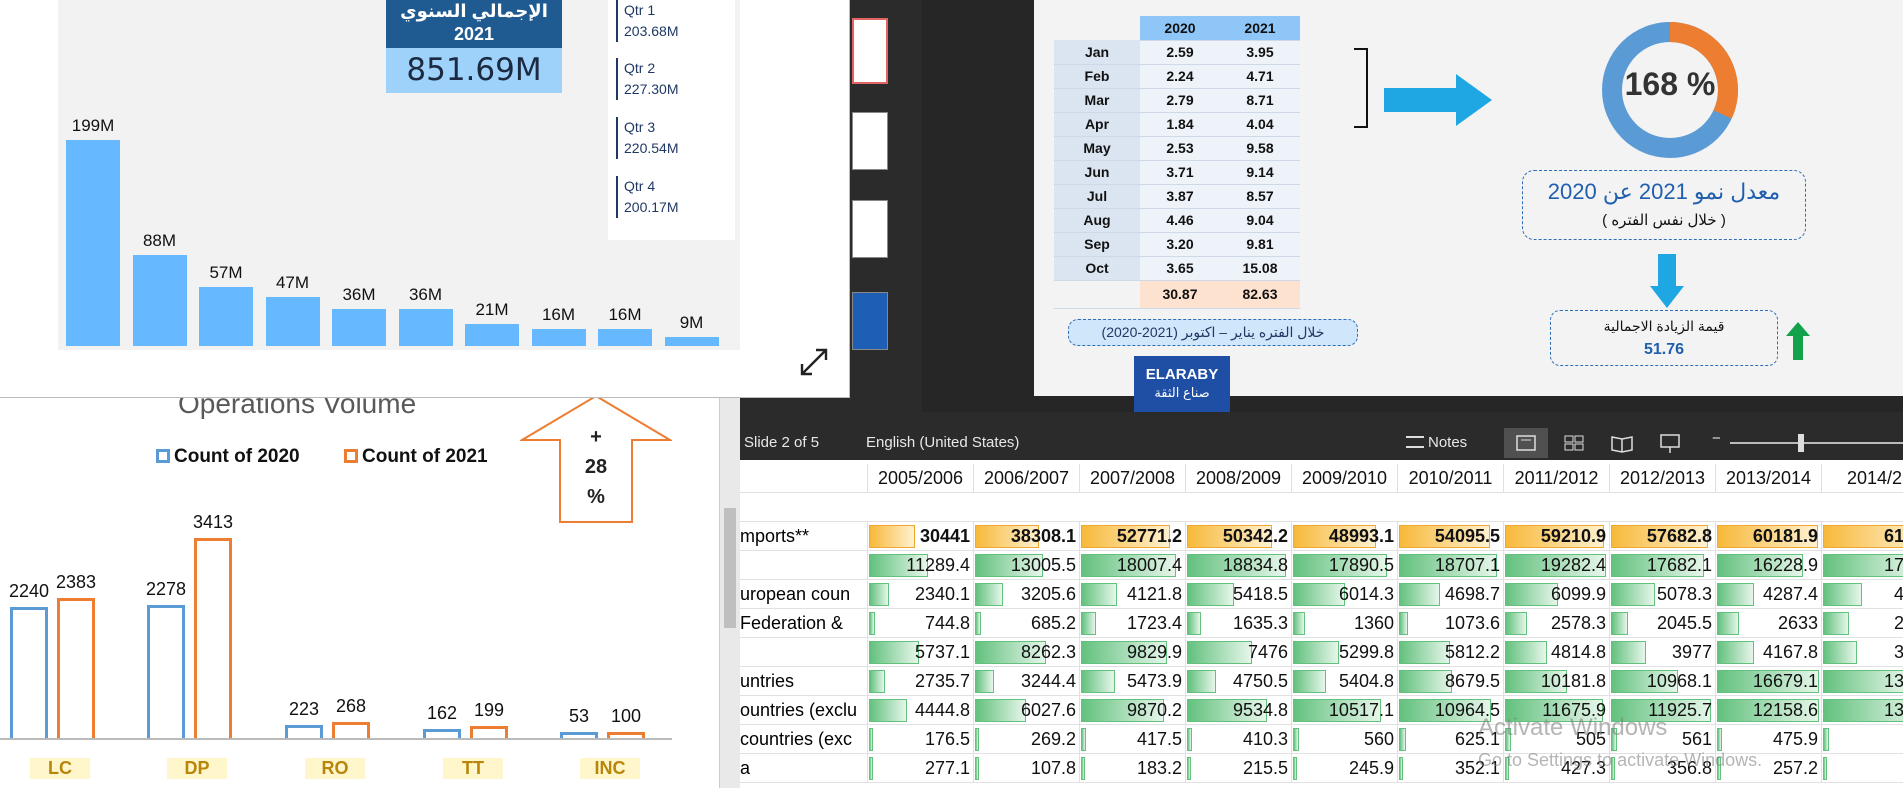 This screenshot has height=788, width=1903. I want to click on data-cell: 13005.5, so click(1027, 565).